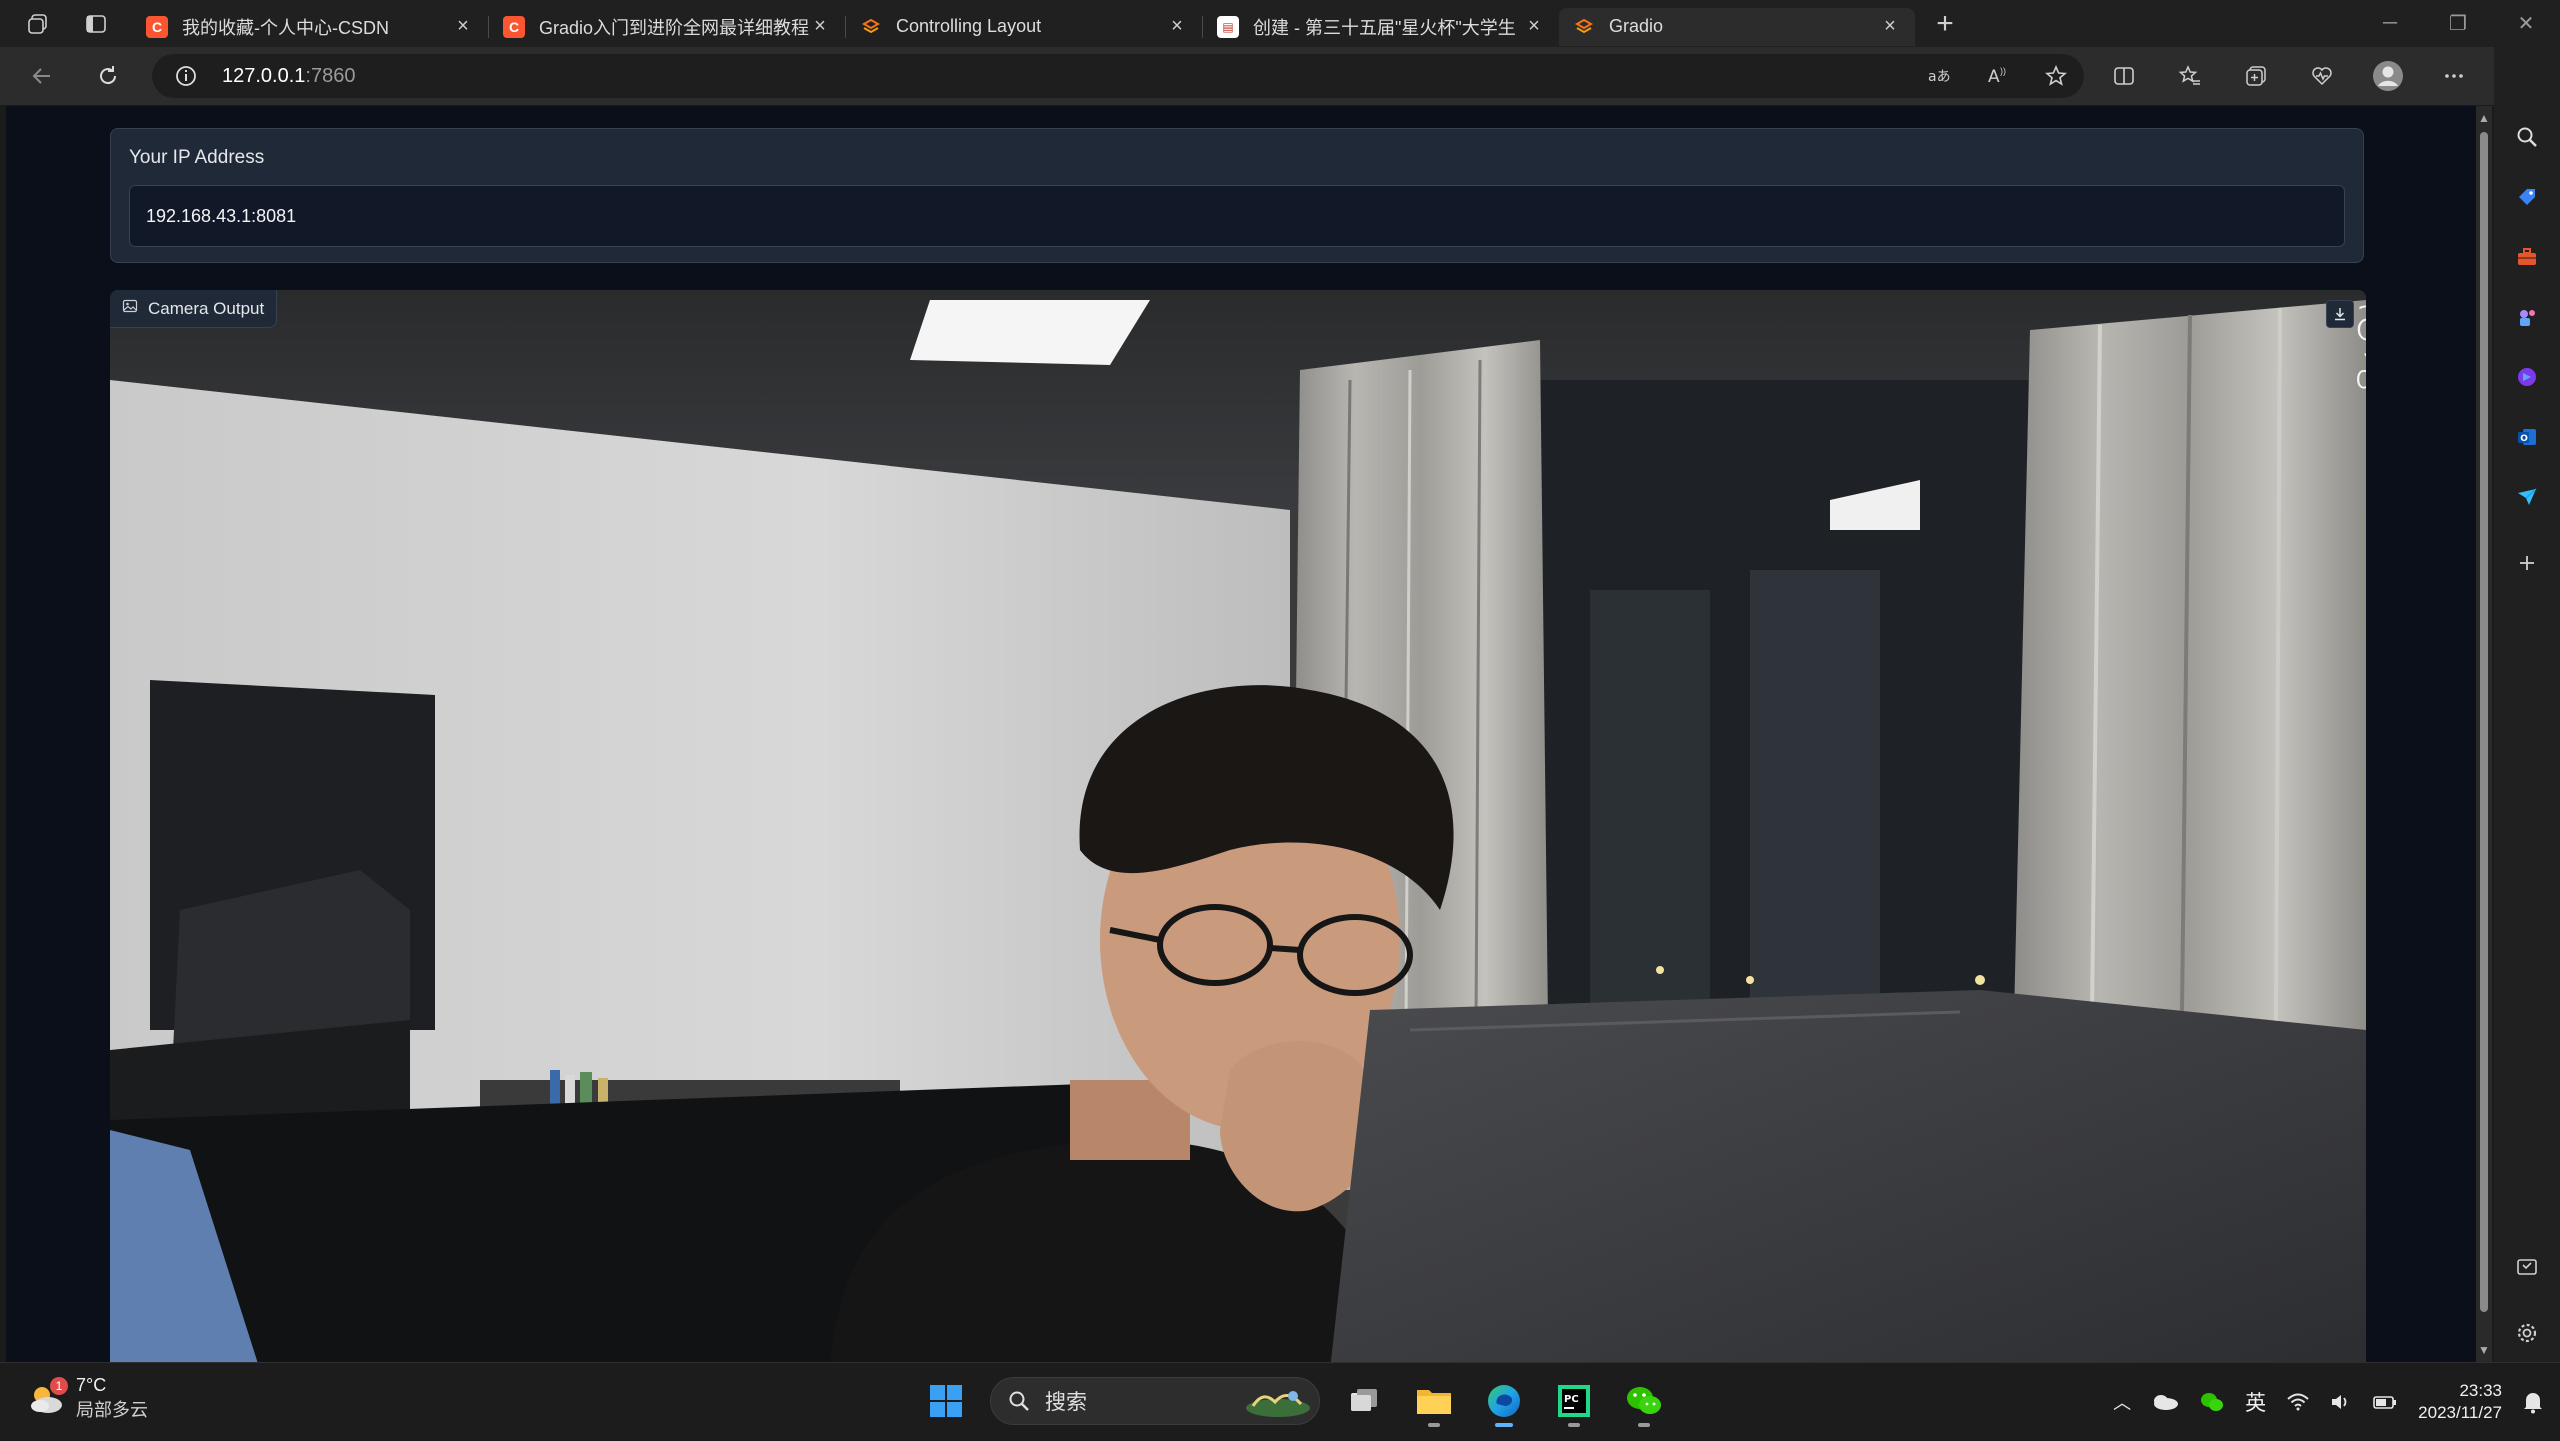 The width and height of the screenshot is (2560, 1441). I want to click on weather-condition: 局部多云, so click(112, 1410).